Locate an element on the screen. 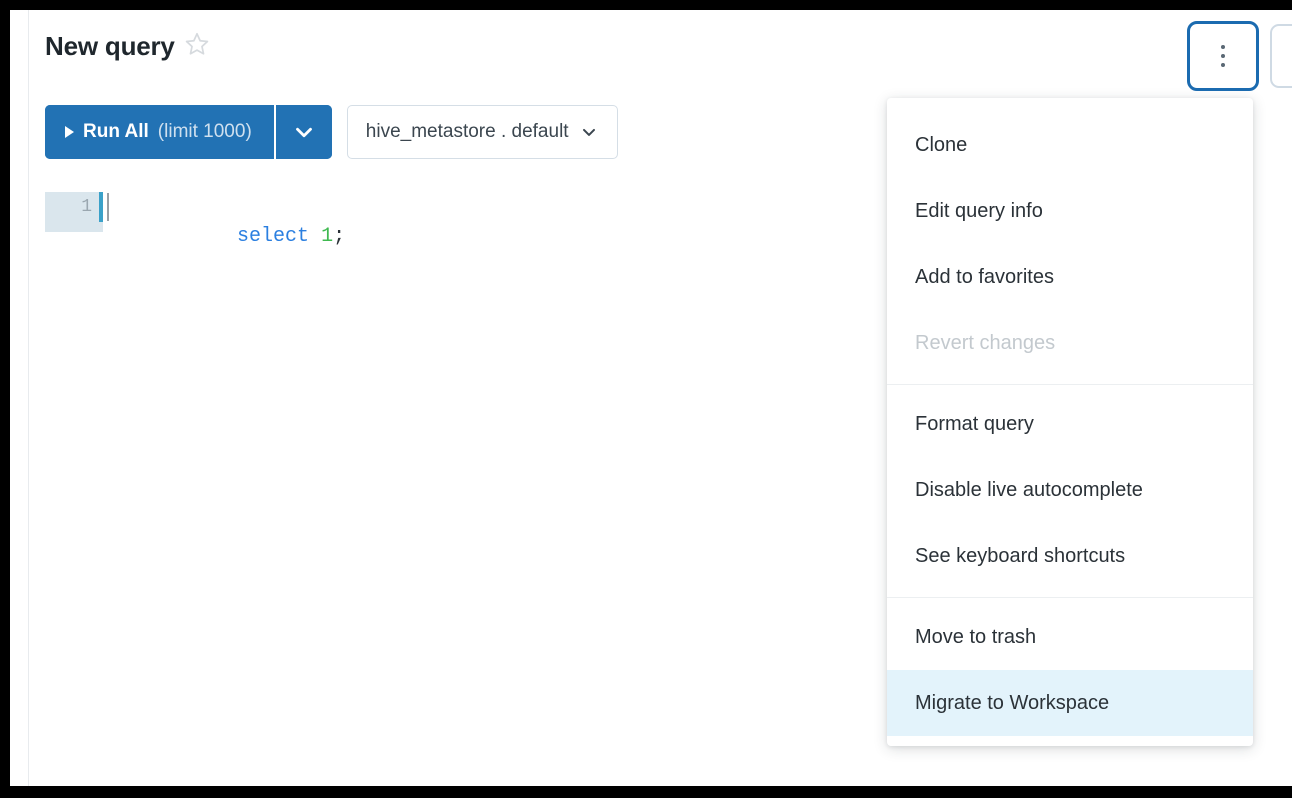  kebab-menu-icon is located at coordinates (1223, 56).